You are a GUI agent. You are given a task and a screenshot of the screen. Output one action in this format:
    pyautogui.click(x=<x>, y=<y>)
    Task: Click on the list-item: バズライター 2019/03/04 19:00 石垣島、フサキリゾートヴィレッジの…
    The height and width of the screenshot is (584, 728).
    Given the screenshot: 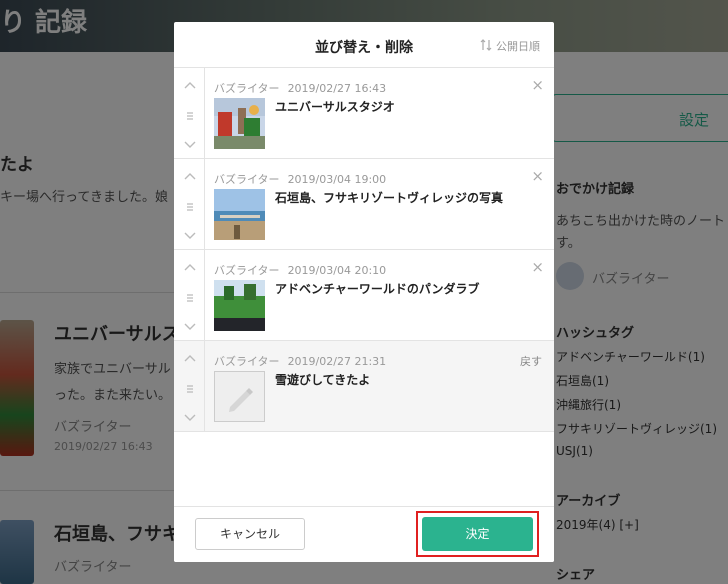 What is the action you would take?
    pyautogui.click(x=364, y=204)
    